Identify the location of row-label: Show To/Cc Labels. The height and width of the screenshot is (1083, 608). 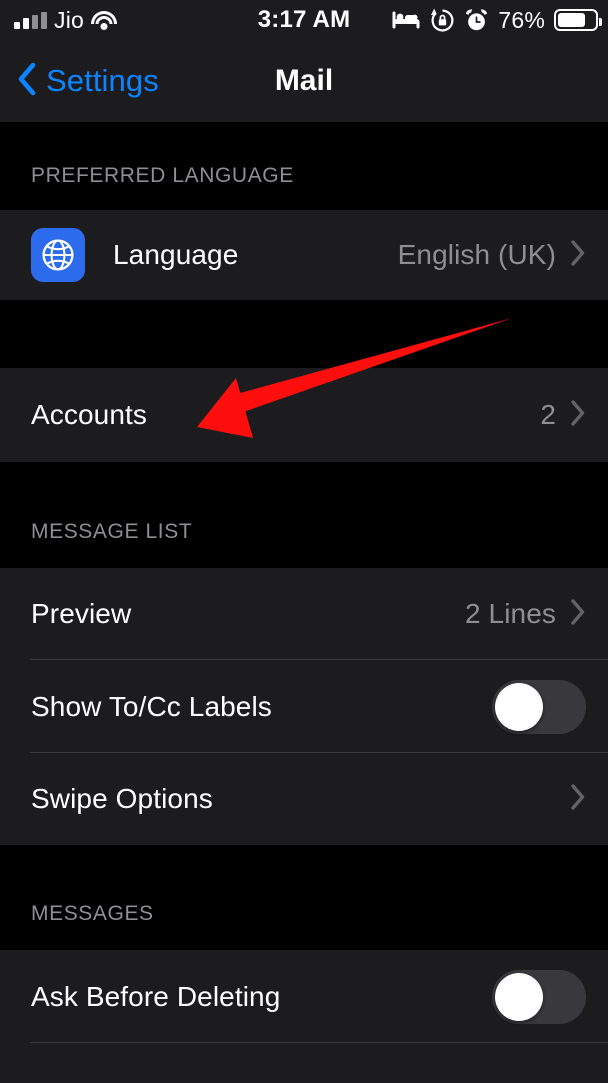
(151, 706).